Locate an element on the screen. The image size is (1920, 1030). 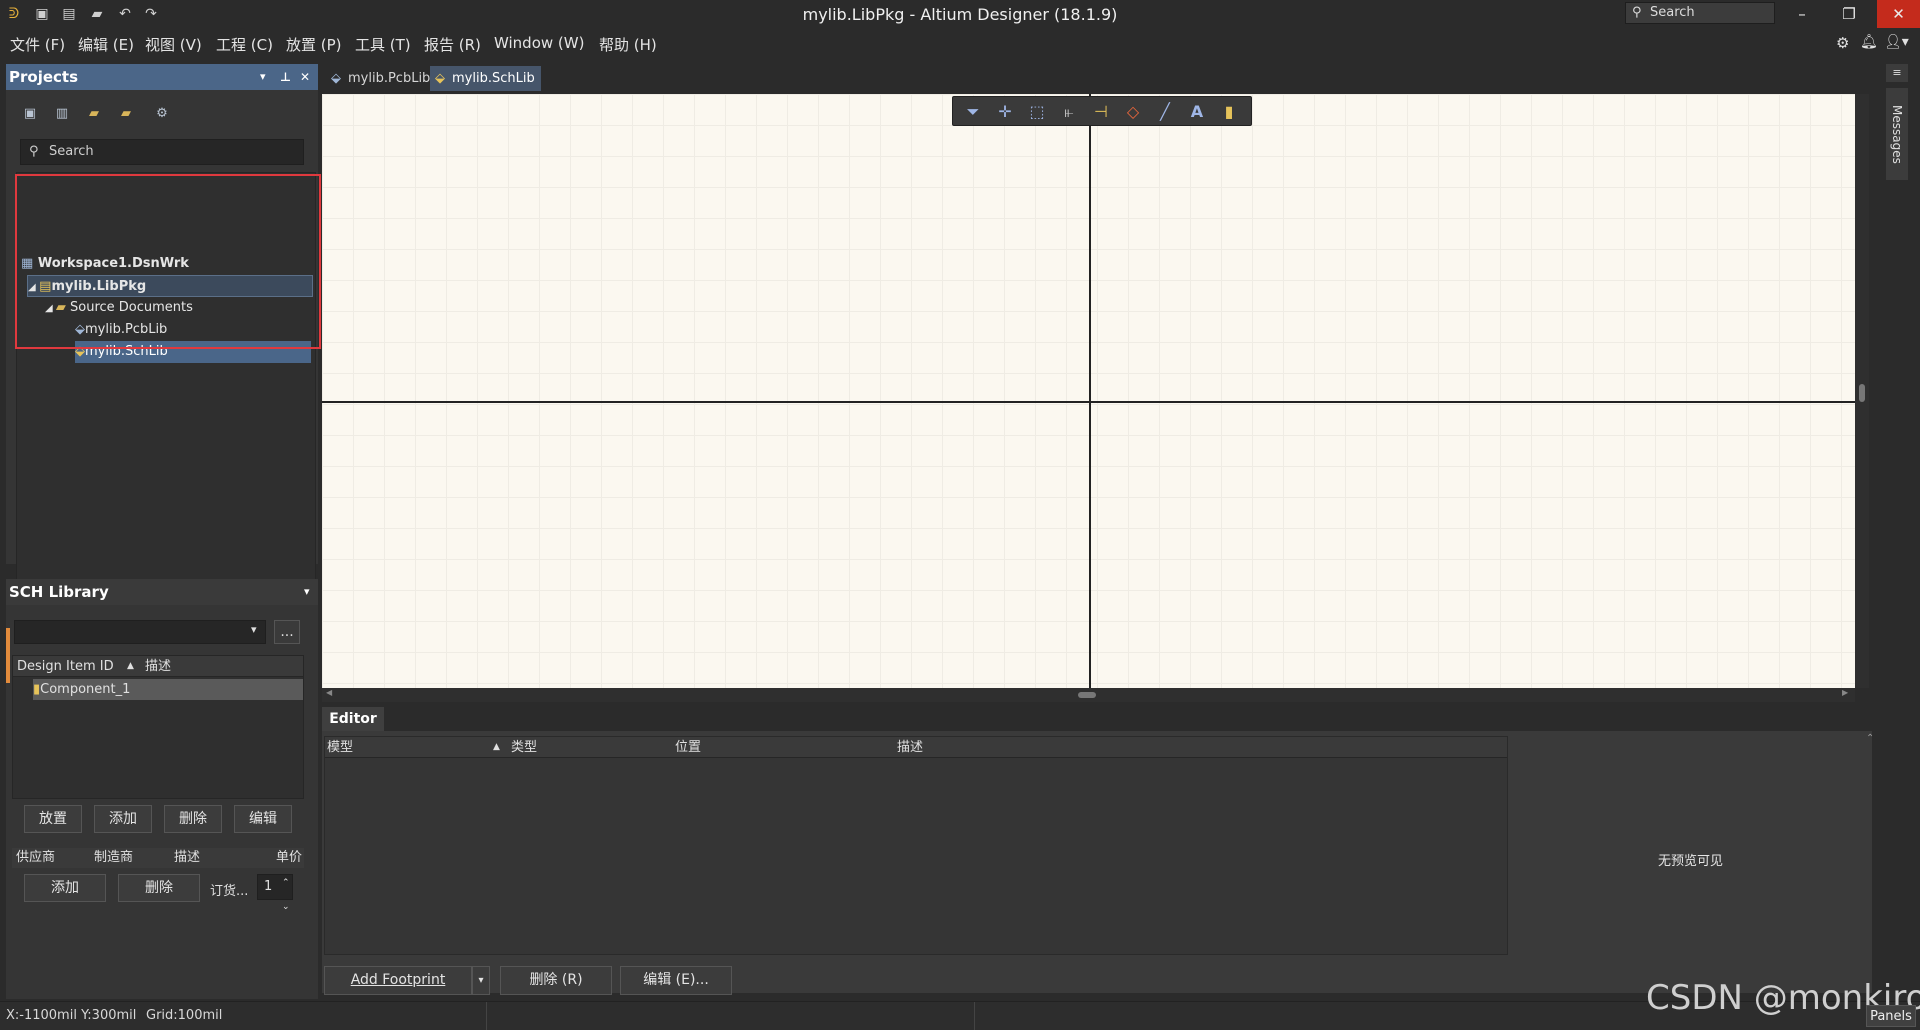
menu-help: 帮助 (H) is located at coordinates (628, 44).